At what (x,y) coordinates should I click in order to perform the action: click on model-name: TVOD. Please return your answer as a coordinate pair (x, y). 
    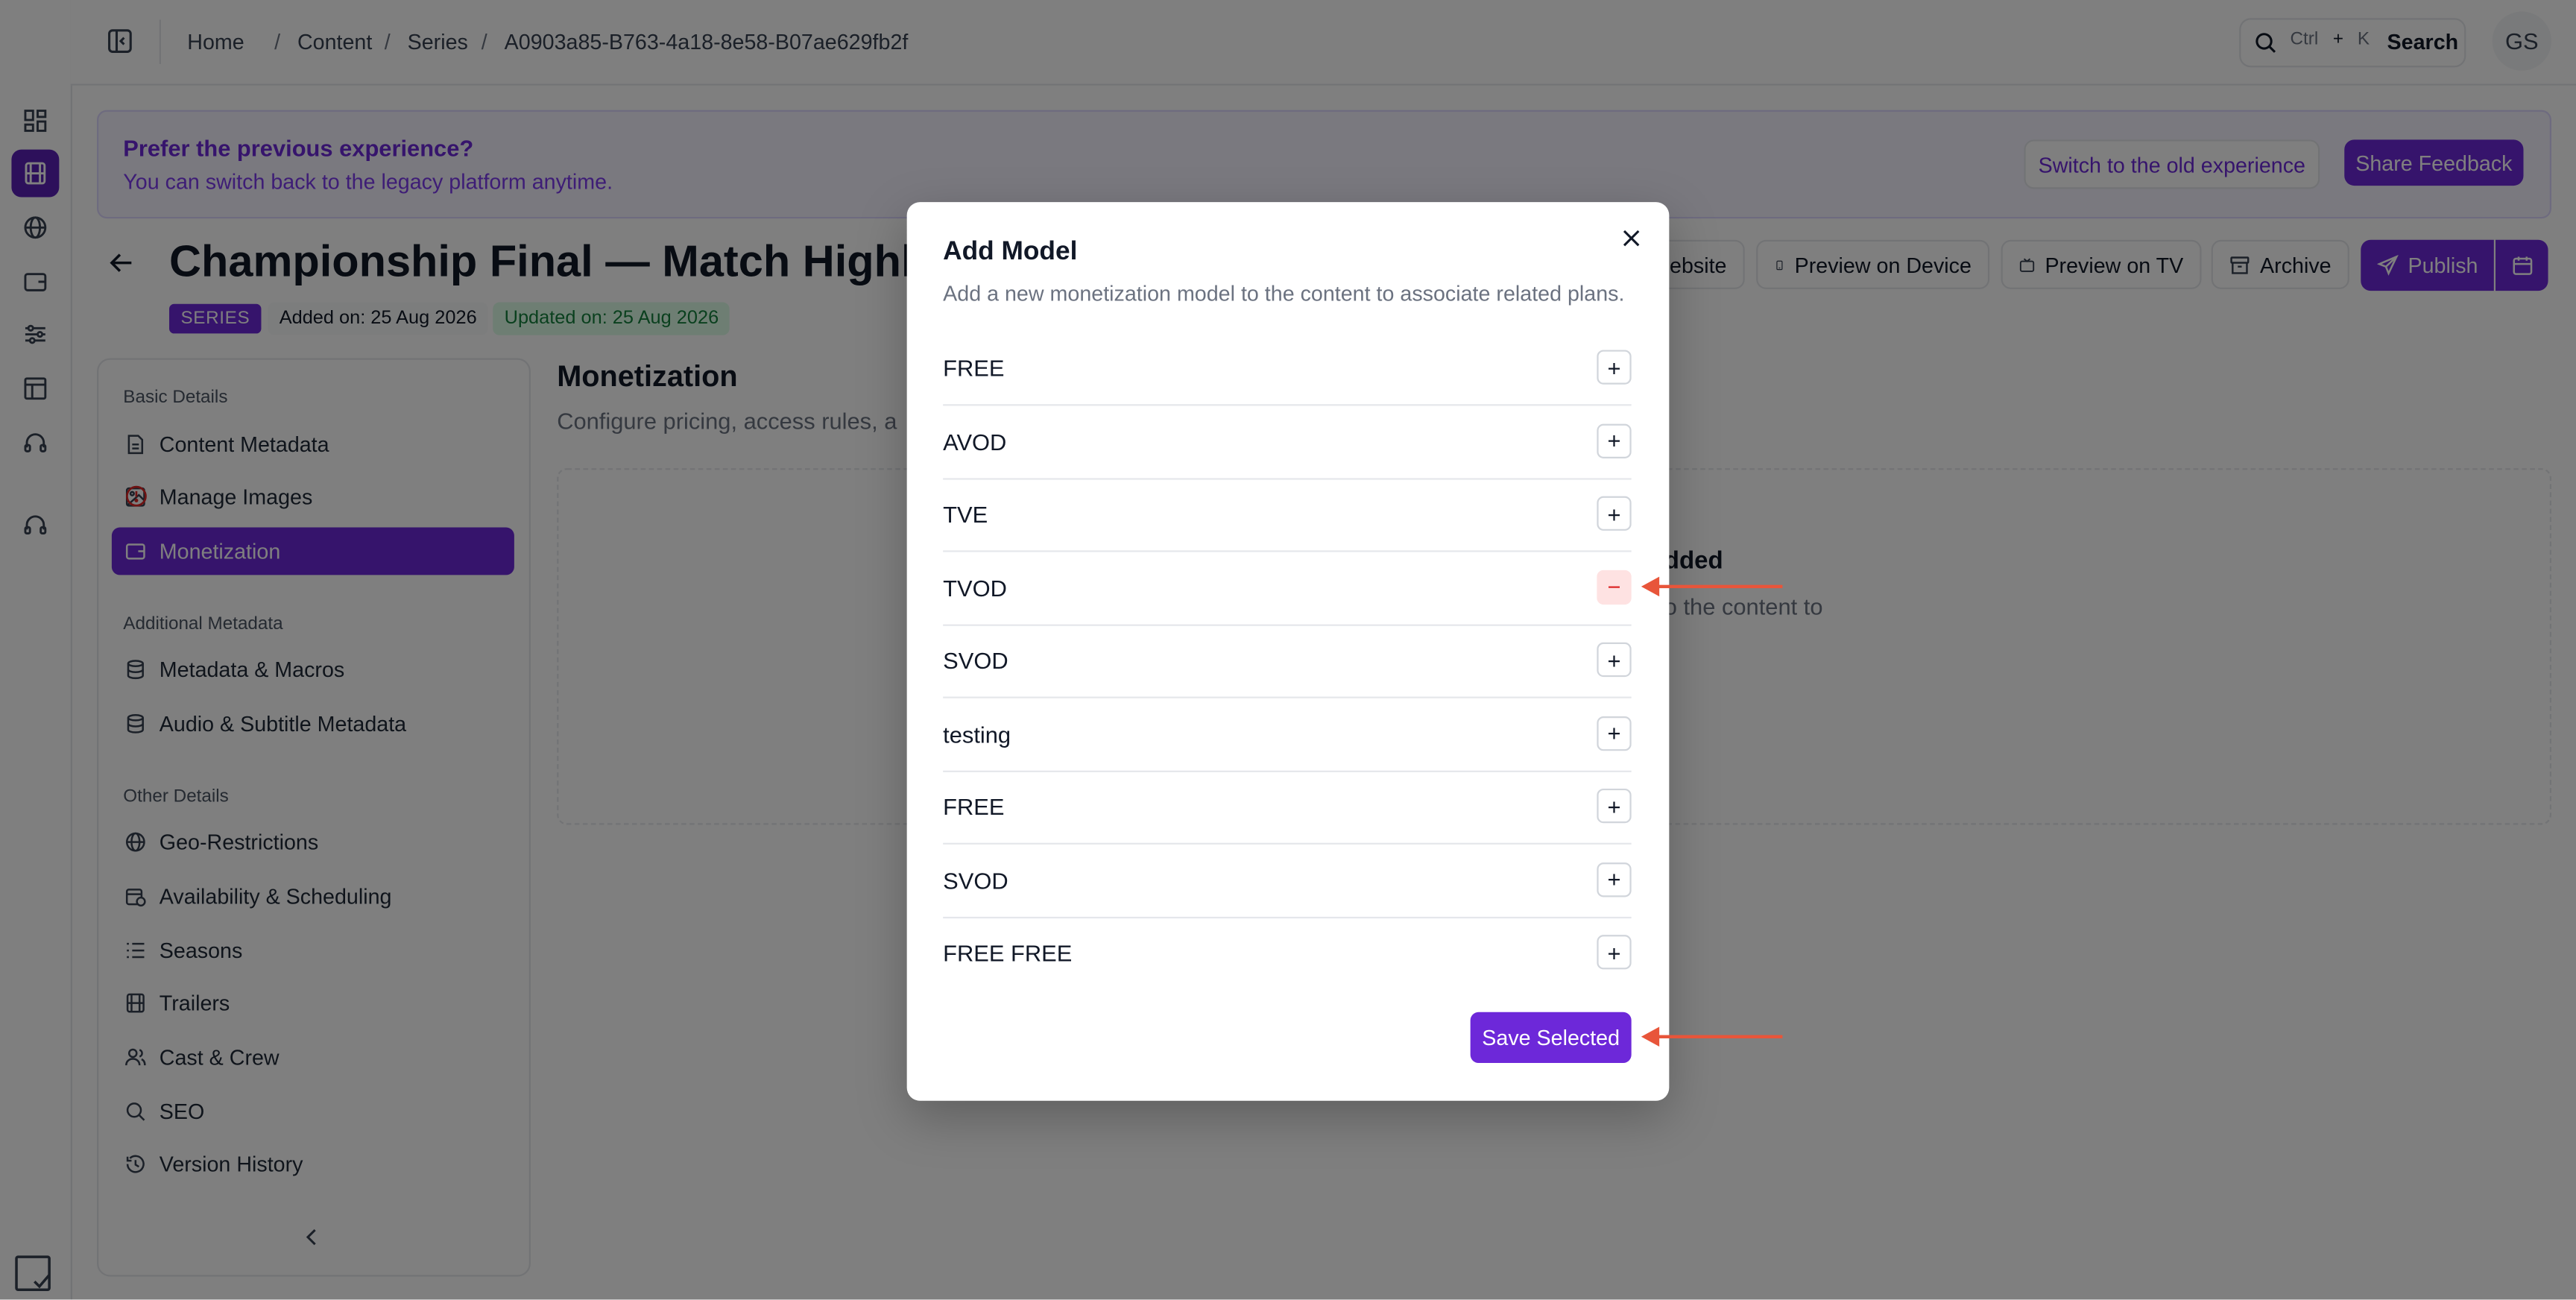
    Looking at the image, I should click on (975, 587).